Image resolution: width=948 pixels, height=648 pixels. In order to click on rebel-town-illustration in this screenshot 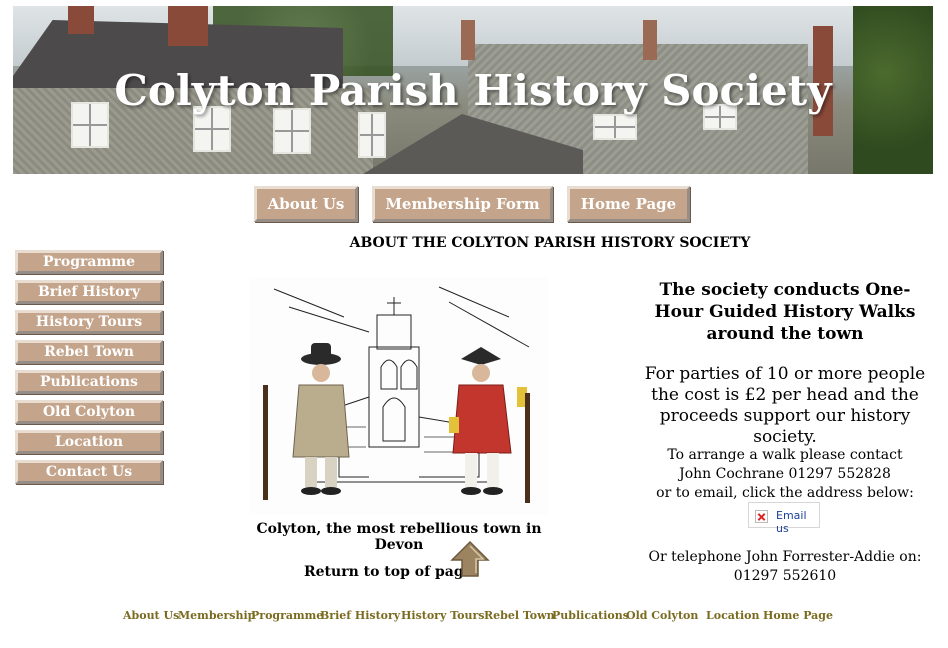, I will do `click(399, 396)`.